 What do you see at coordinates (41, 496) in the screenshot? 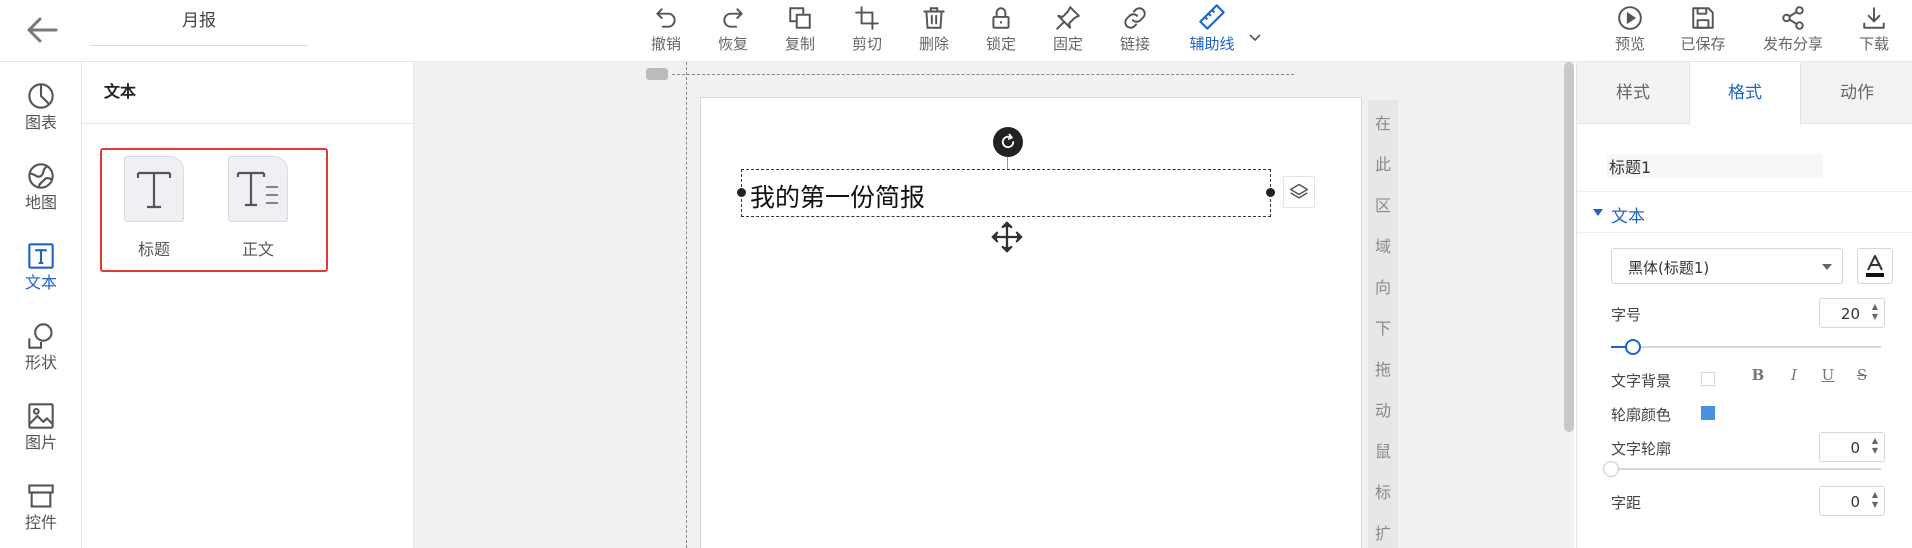
I see `widget-icon` at bounding box center [41, 496].